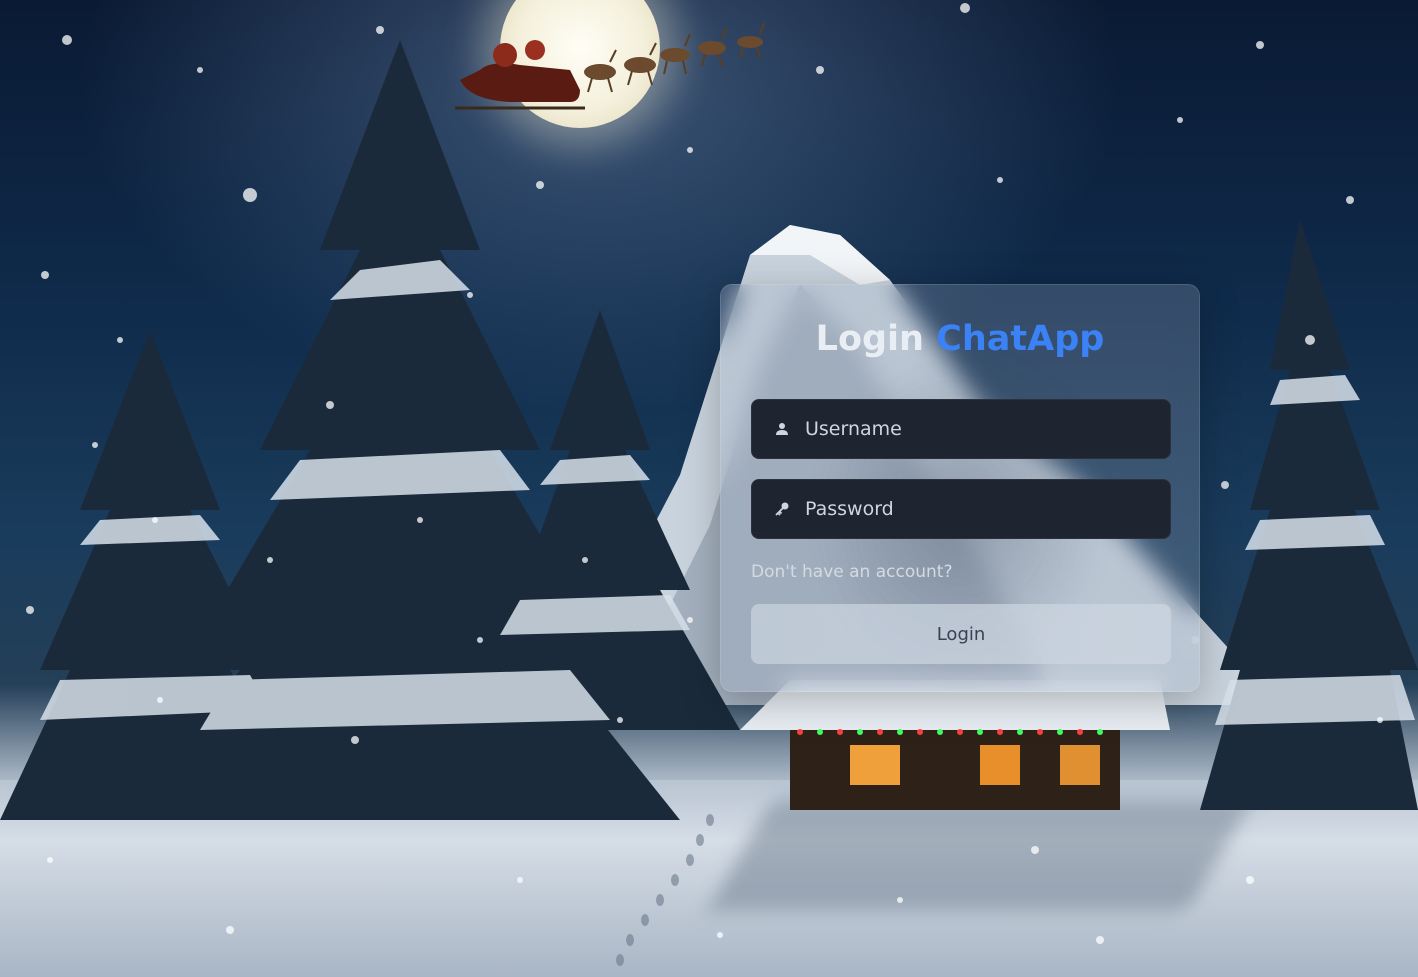 The image size is (1418, 977). I want to click on password-input, so click(985, 509).